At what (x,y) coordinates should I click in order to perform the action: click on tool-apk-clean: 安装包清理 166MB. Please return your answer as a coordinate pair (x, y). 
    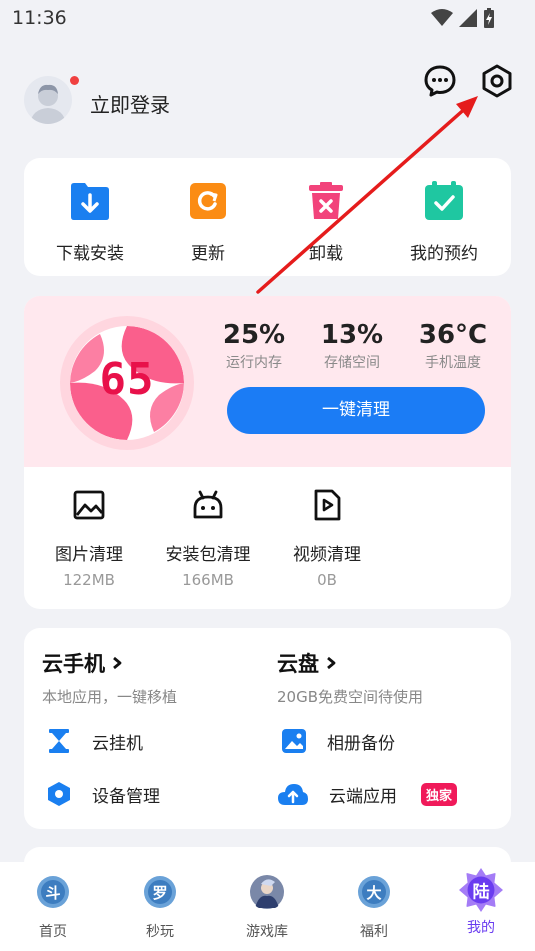
    Looking at the image, I should click on (208, 538).